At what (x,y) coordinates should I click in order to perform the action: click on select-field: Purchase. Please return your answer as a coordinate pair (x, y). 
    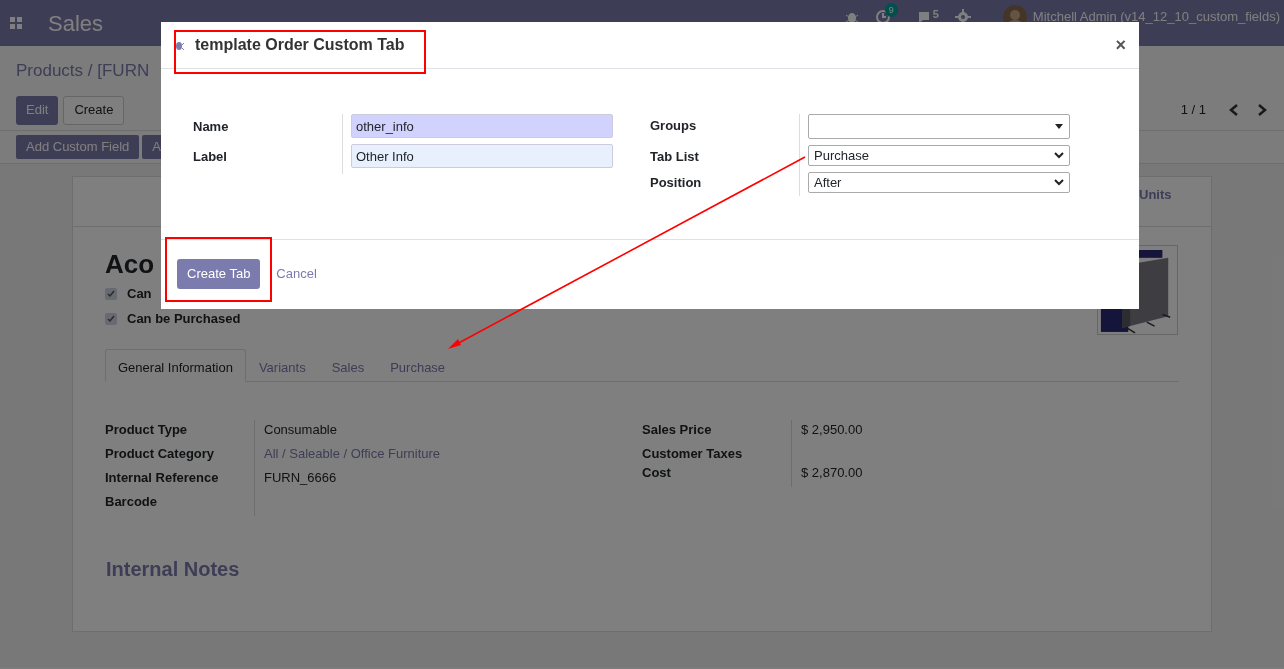
    Looking at the image, I should click on (939, 155).